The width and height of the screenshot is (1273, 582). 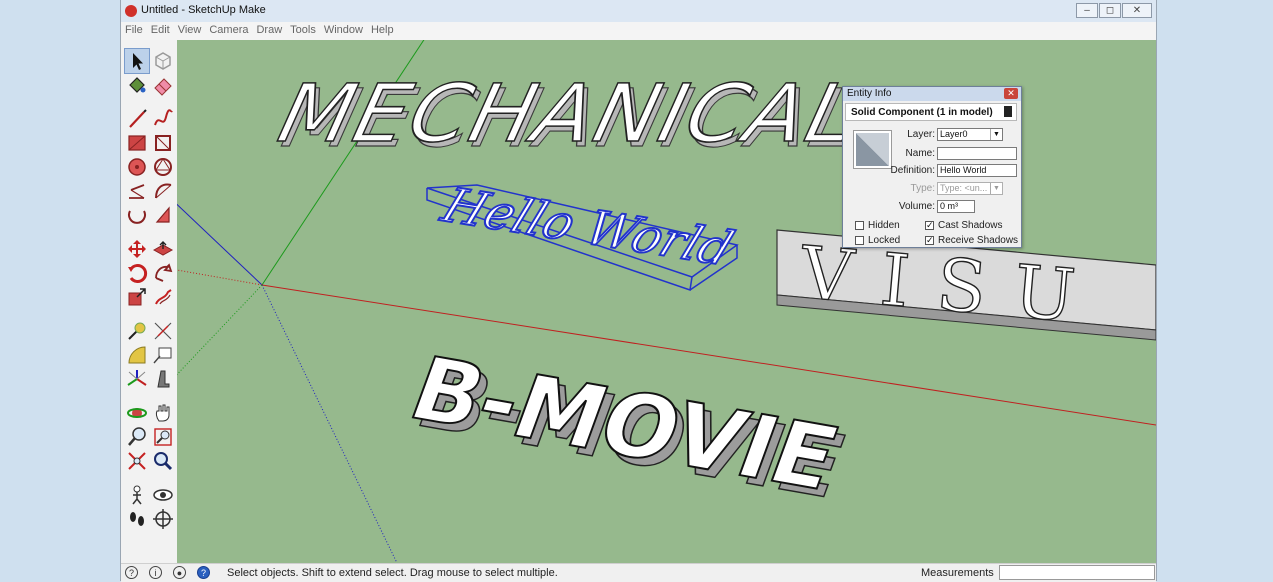 I want to click on menu-window: Window, so click(x=343, y=29).